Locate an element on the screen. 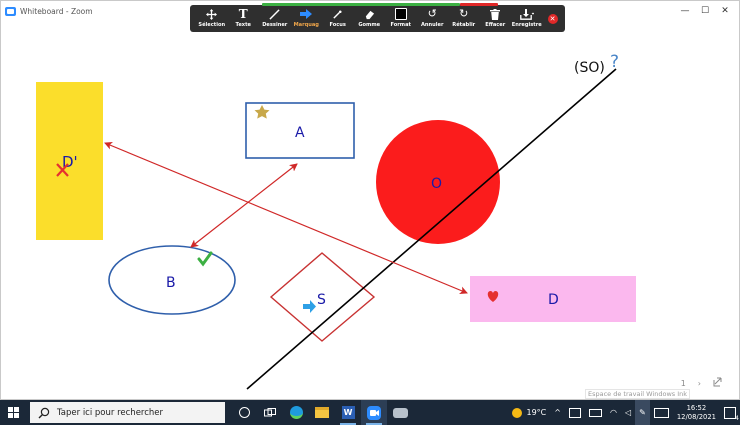  network-button: ◠ is located at coordinates (613, 412).